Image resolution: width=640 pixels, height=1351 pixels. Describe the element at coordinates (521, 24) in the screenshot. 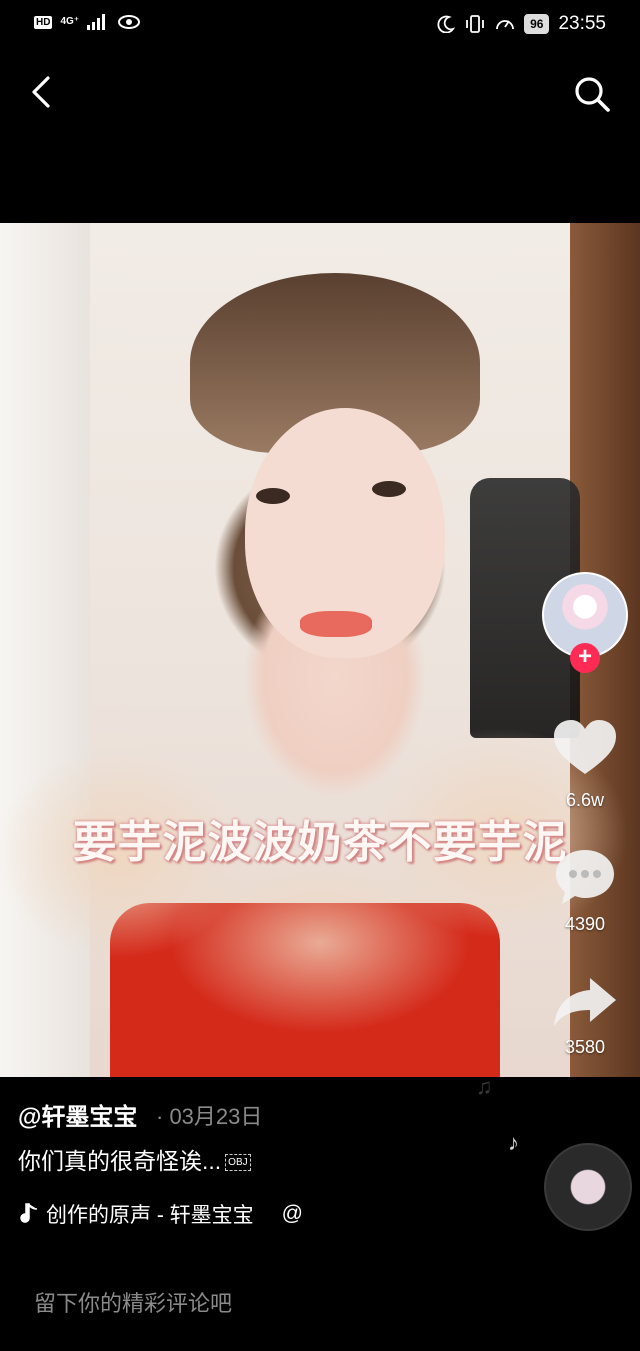

I see `status-right: 96 23:55` at that location.